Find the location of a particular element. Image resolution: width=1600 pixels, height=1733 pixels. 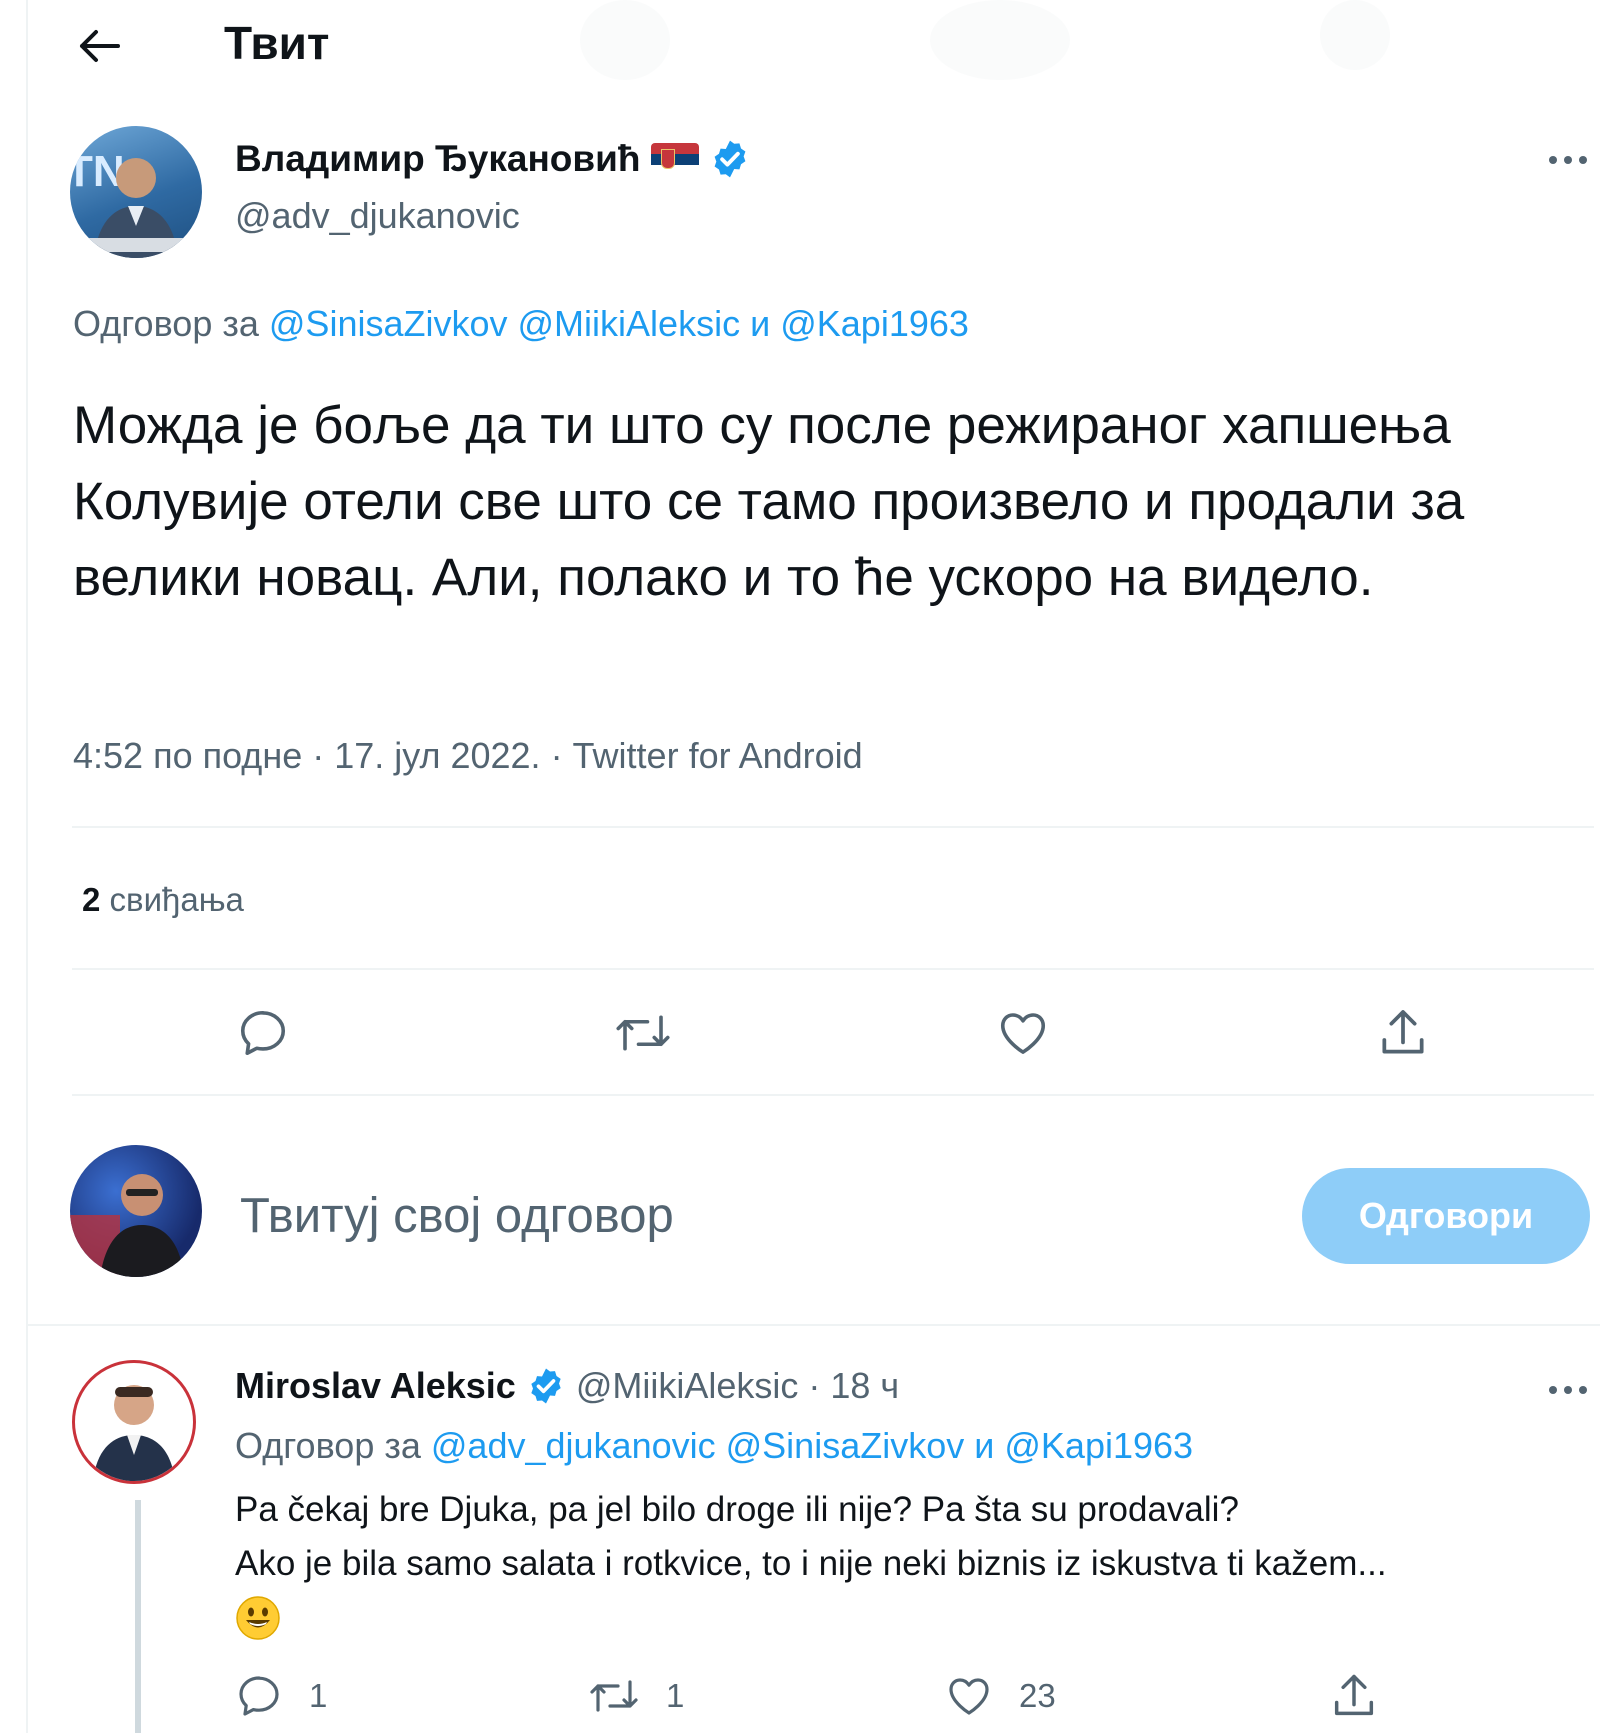

likes-count-link: 2 свиђања is located at coordinates (163, 900).